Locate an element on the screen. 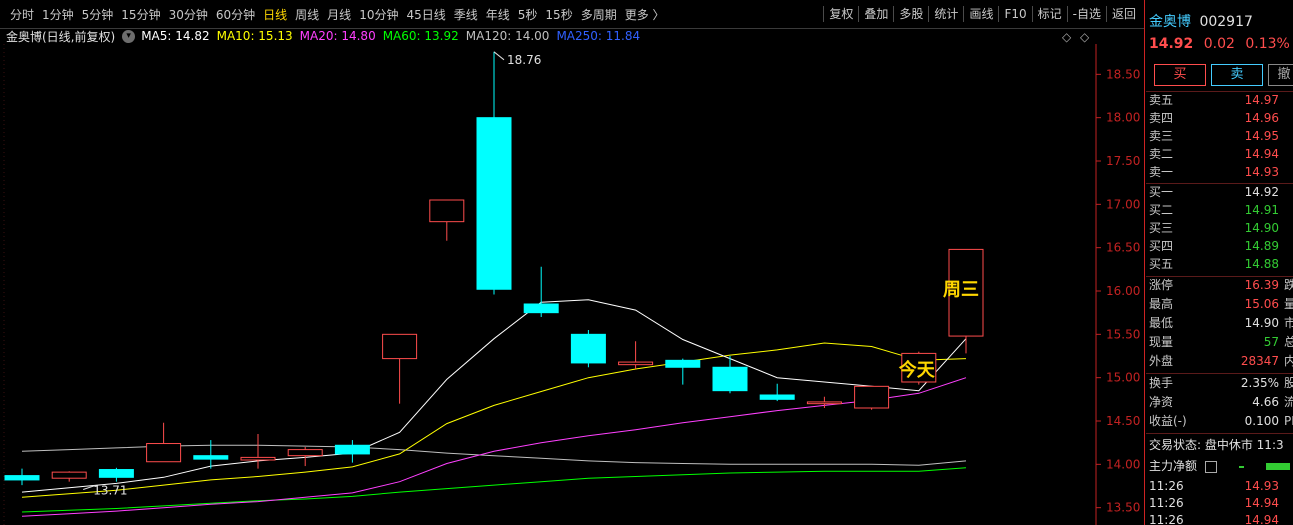 This screenshot has width=1293, height=525. f10-button: F10 is located at coordinates (1014, 14).